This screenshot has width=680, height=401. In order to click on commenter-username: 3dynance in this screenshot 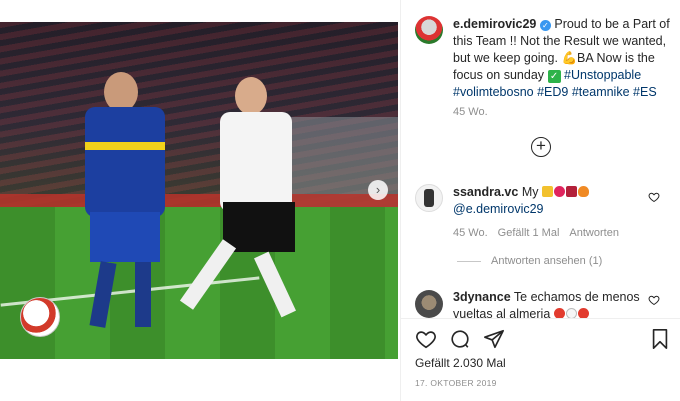, I will do `click(482, 297)`.